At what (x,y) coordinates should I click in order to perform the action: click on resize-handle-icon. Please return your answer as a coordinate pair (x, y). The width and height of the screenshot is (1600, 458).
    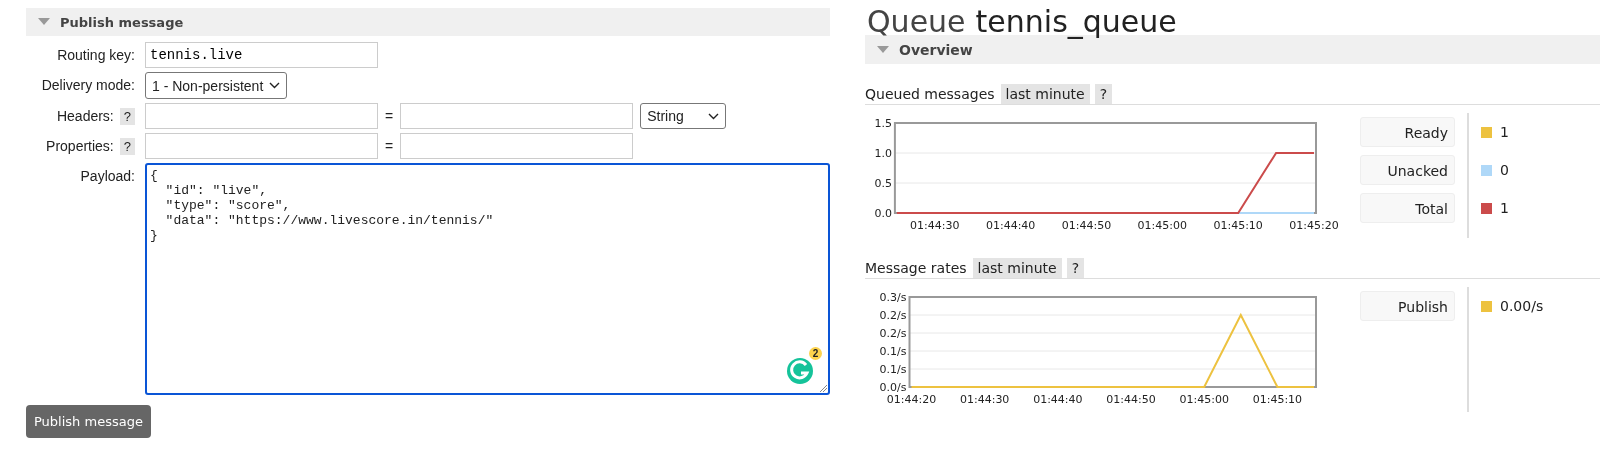
    Looking at the image, I should click on (823, 388).